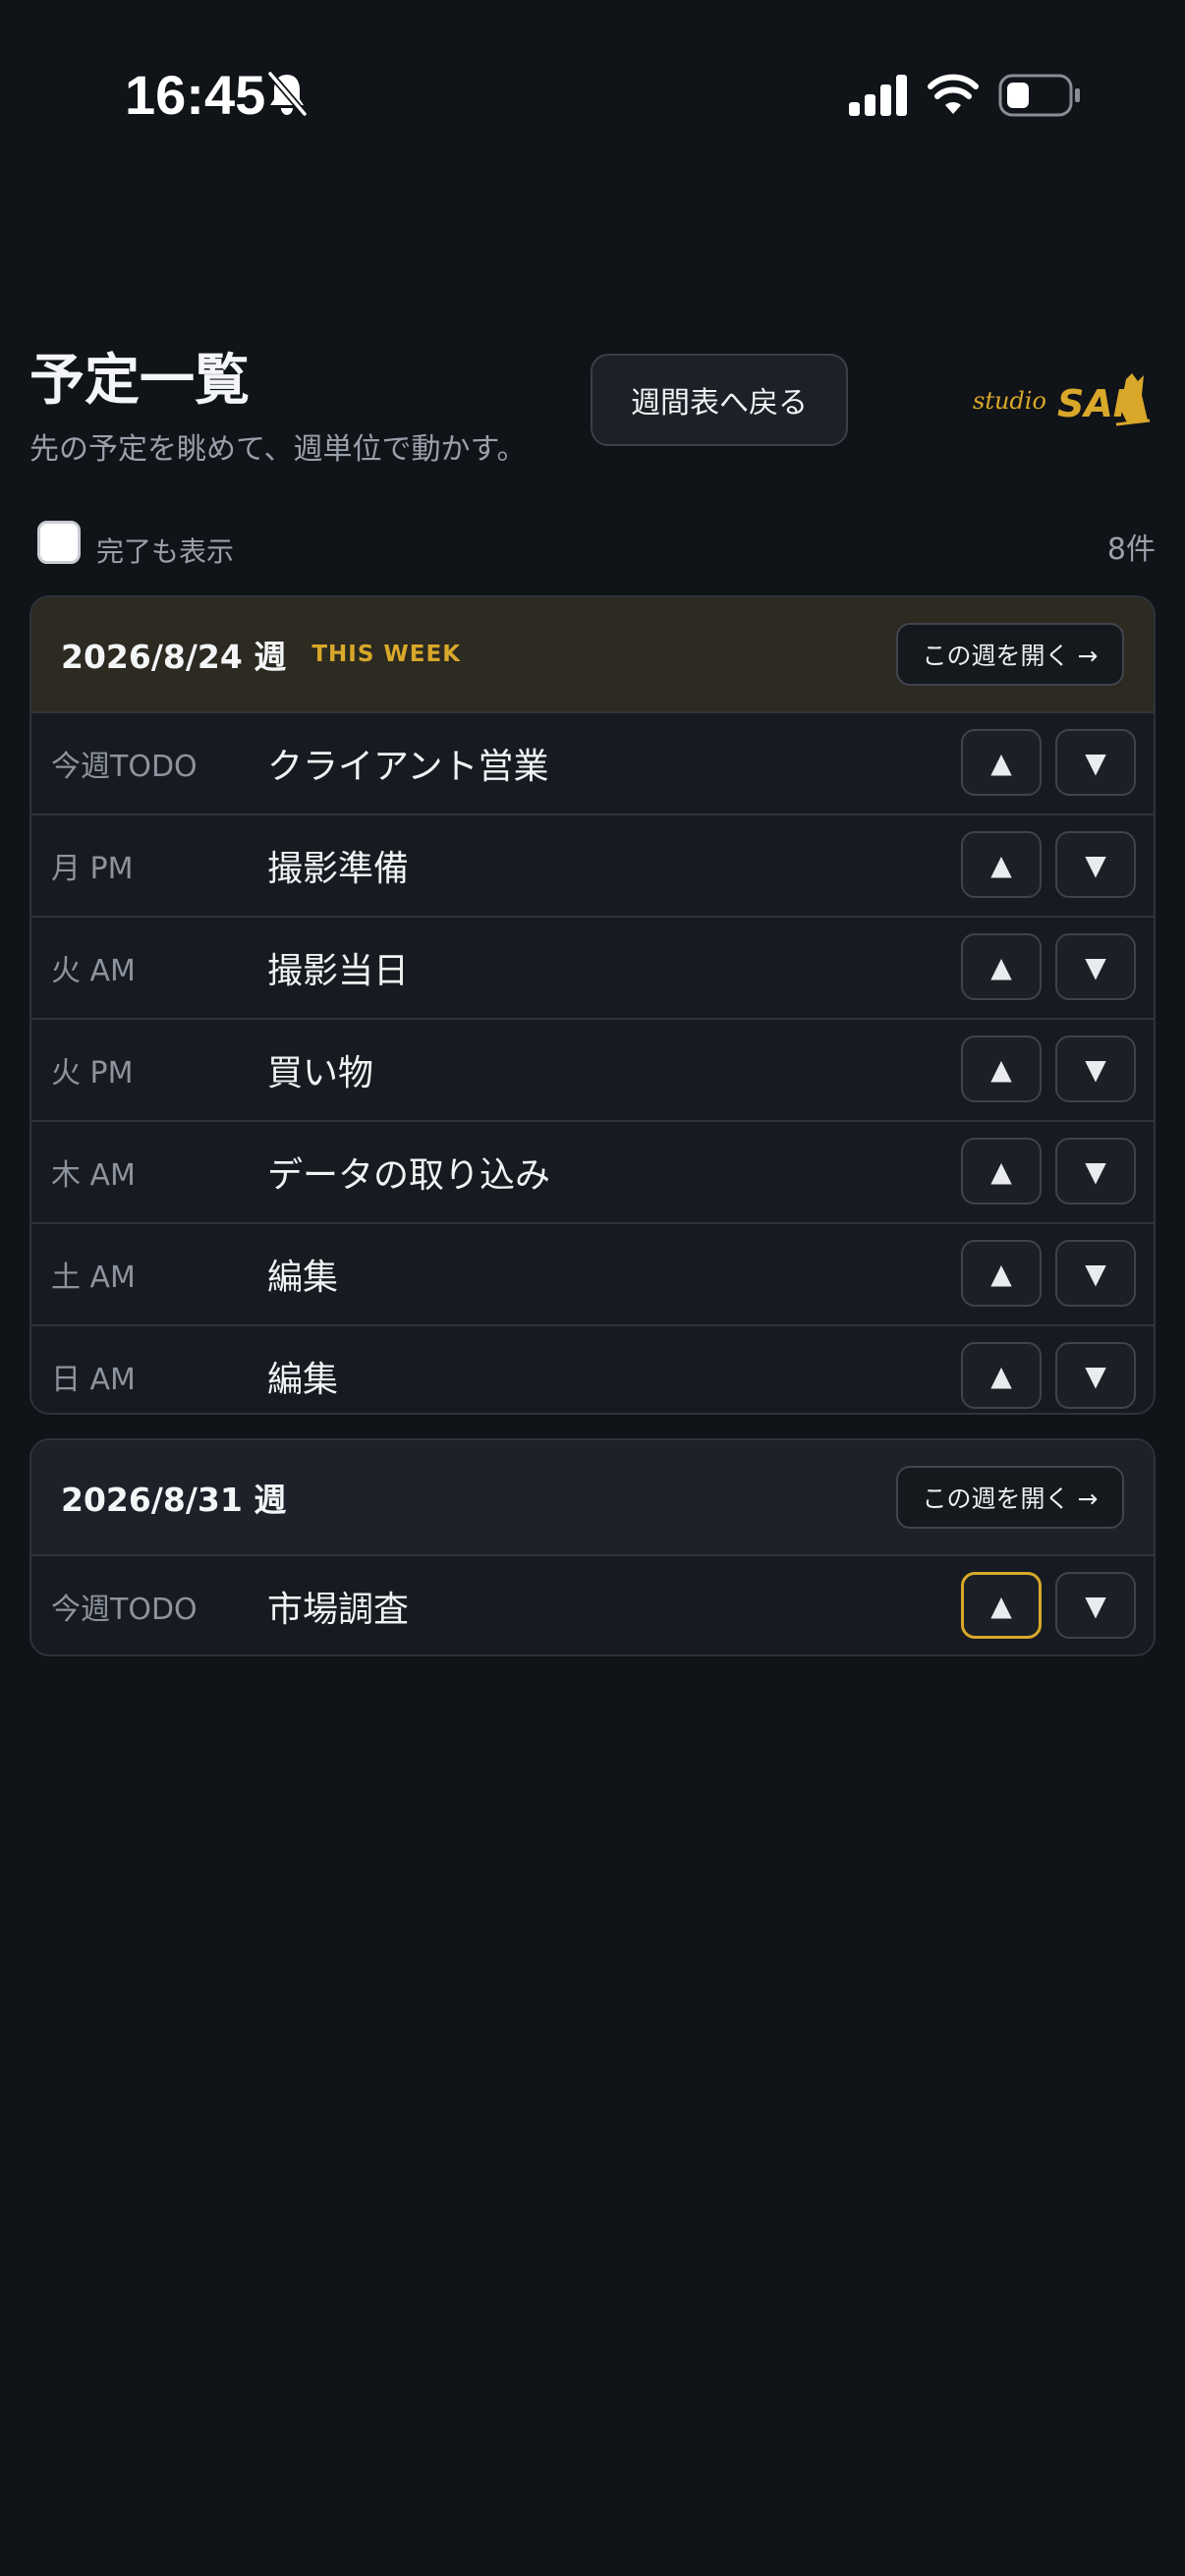 Image resolution: width=1185 pixels, height=2576 pixels. I want to click on week-header: 2026/8/24 週 THIS WEEK この週を開く →, so click(592, 655).